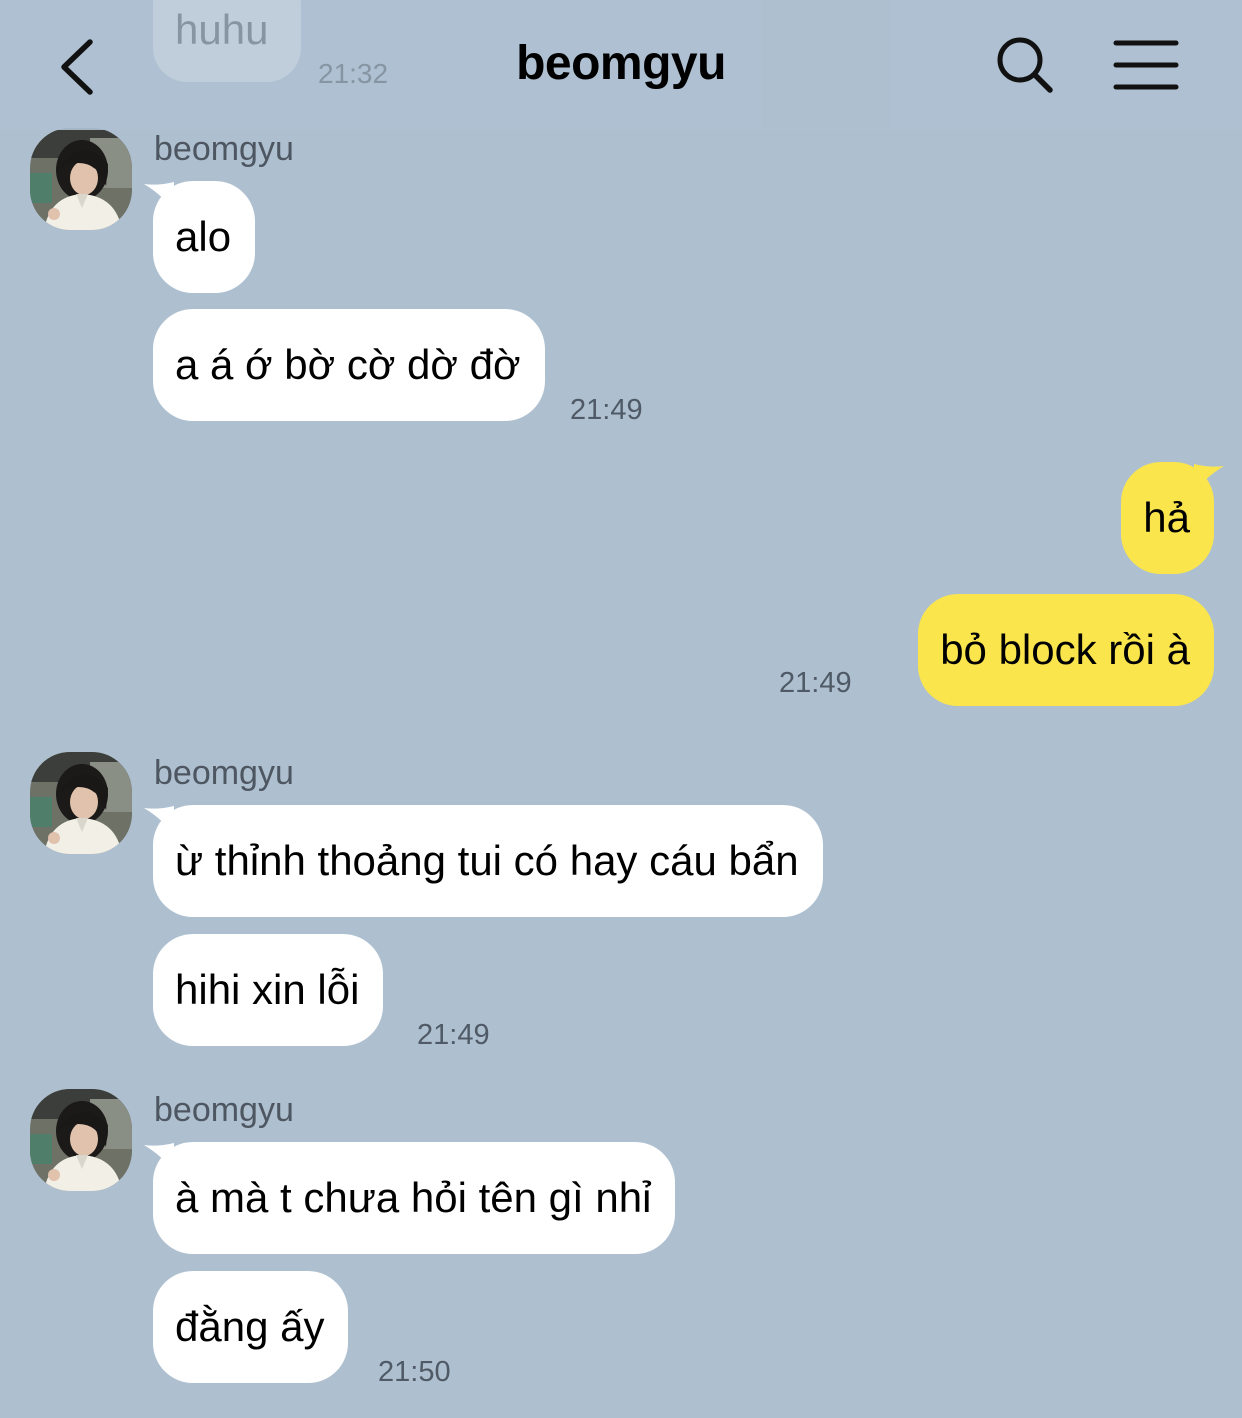  What do you see at coordinates (349, 365) in the screenshot?
I see `incoming-message-bubble: a á ớ bờ cờ dờ đờ` at bounding box center [349, 365].